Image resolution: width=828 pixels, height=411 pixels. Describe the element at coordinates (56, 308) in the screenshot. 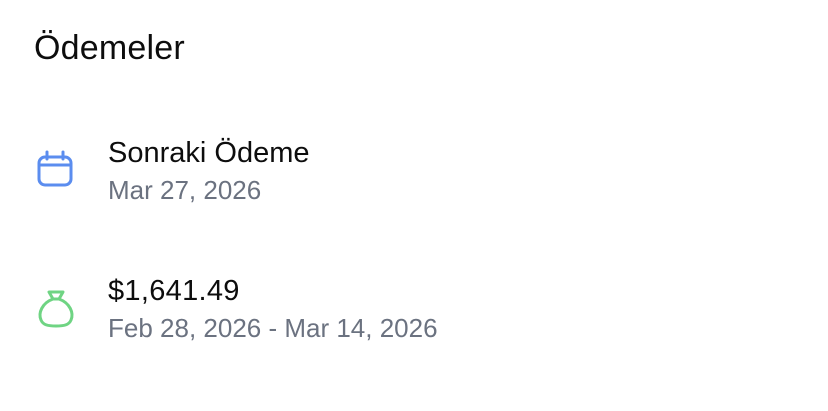

I see `money-bag-icon` at that location.